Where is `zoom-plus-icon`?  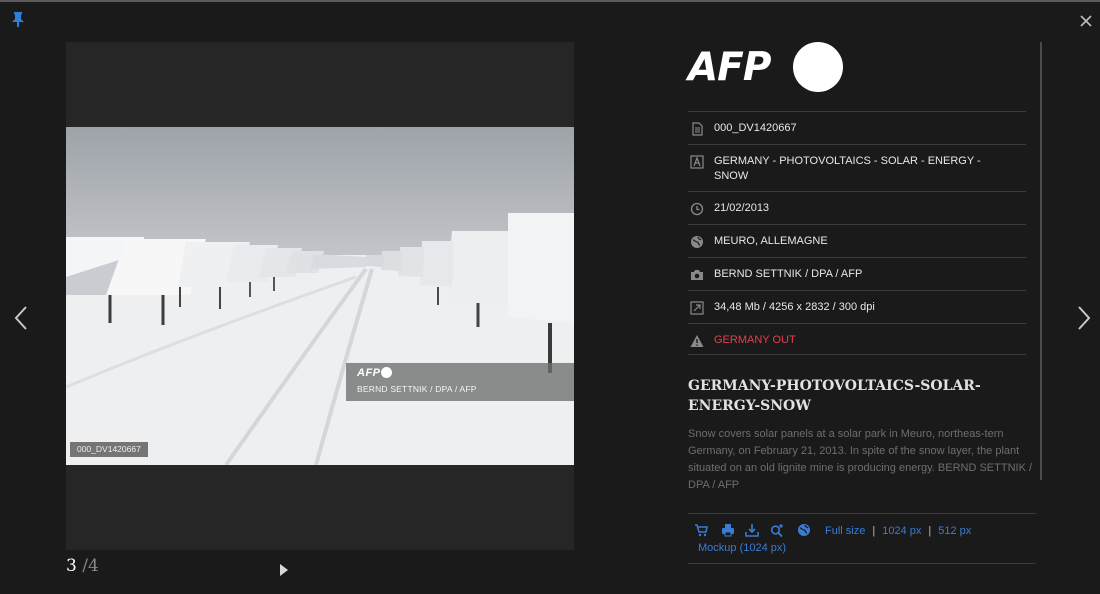 zoom-plus-icon is located at coordinates (777, 530).